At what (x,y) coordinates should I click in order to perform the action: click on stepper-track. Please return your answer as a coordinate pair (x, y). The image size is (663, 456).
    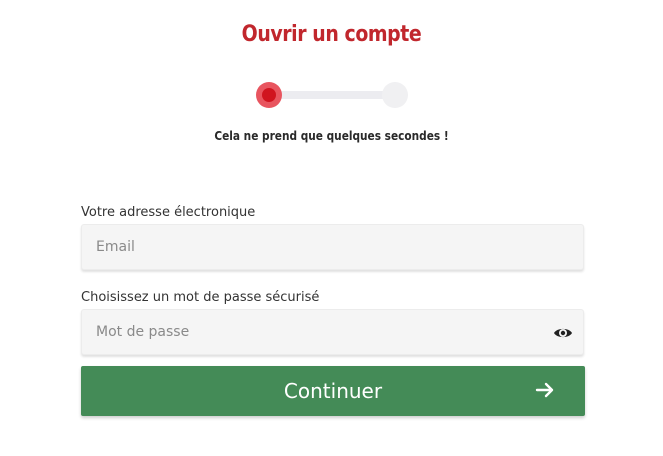
    Looking at the image, I should click on (332, 95).